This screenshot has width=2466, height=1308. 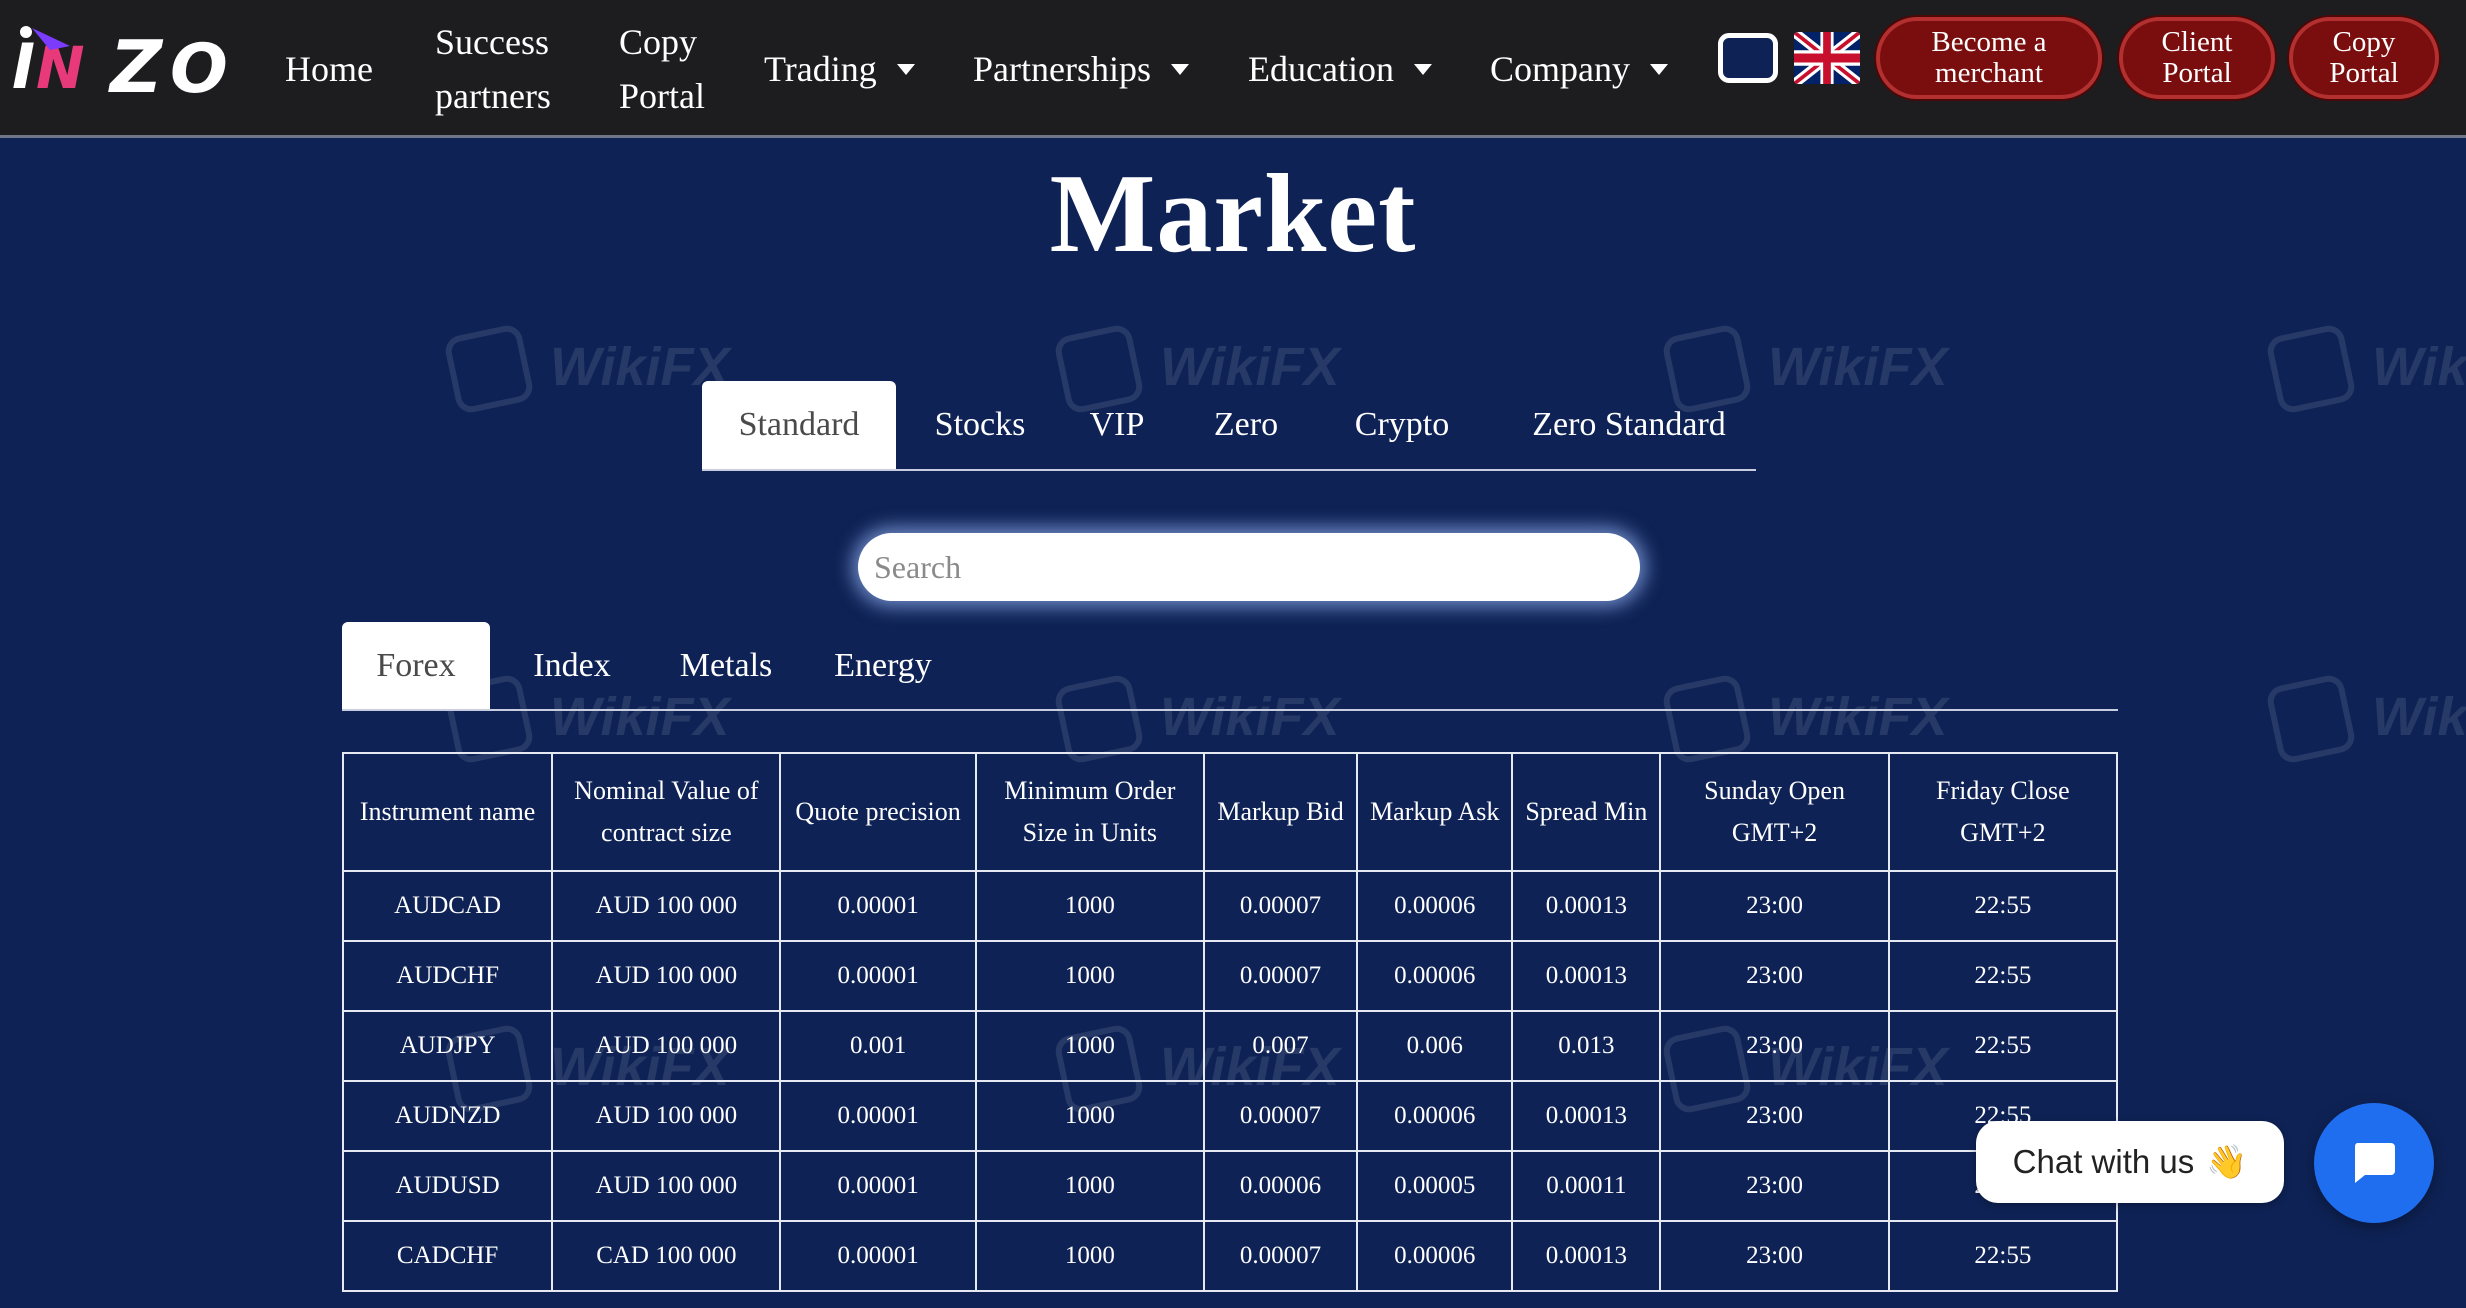 What do you see at coordinates (572, 665) in the screenshot?
I see `tab-index: Index` at bounding box center [572, 665].